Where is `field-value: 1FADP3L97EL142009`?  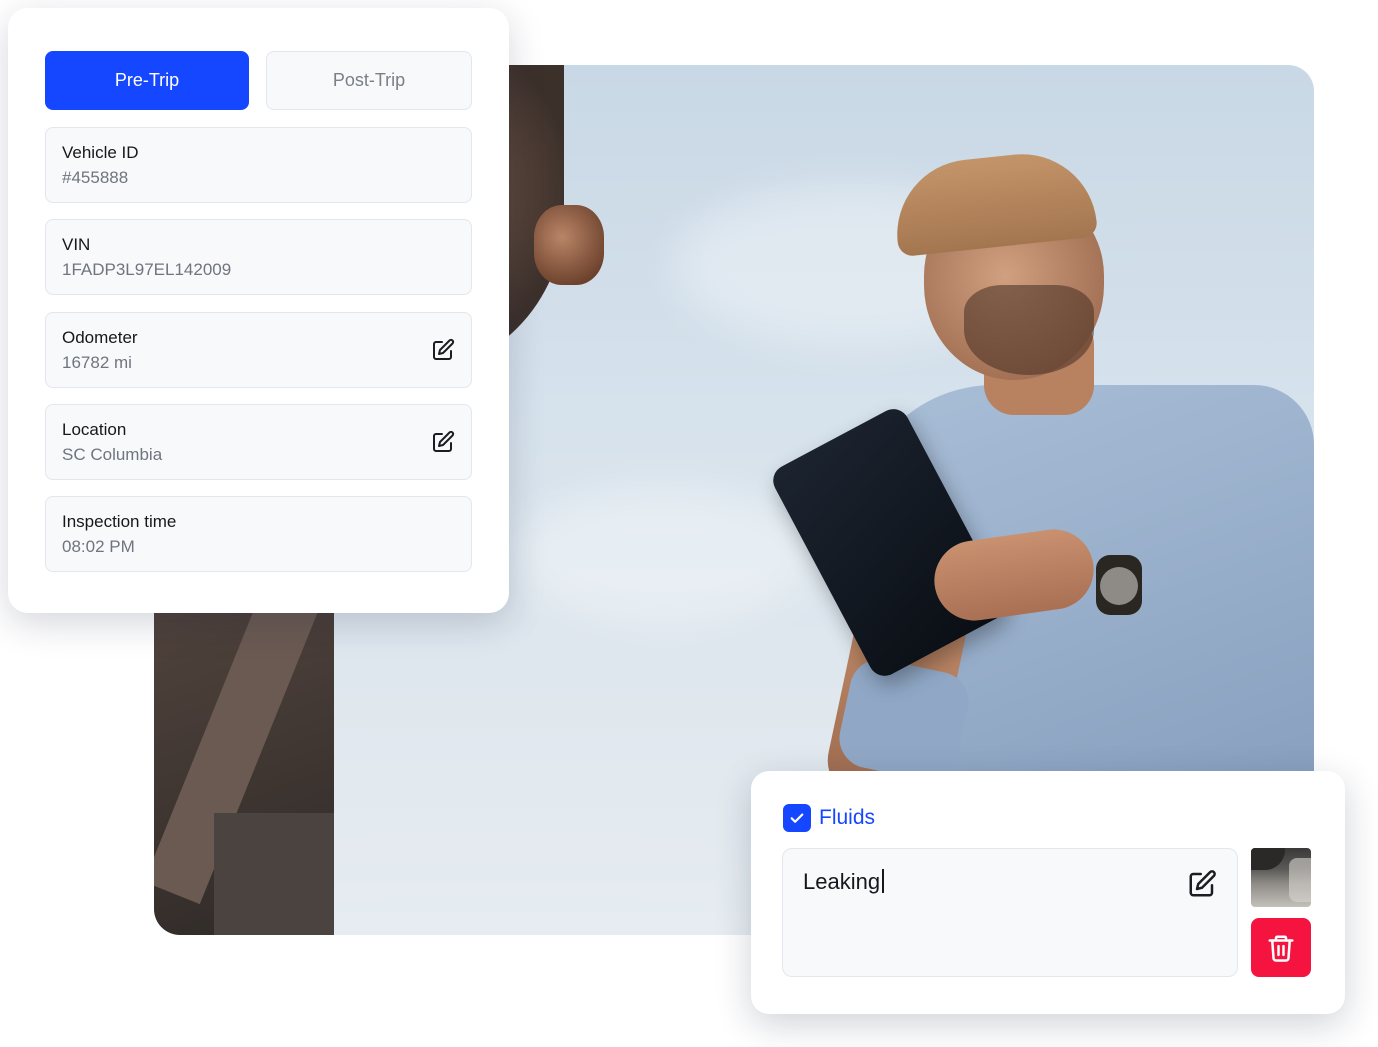
field-value: 1FADP3L97EL142009 is located at coordinates (147, 269).